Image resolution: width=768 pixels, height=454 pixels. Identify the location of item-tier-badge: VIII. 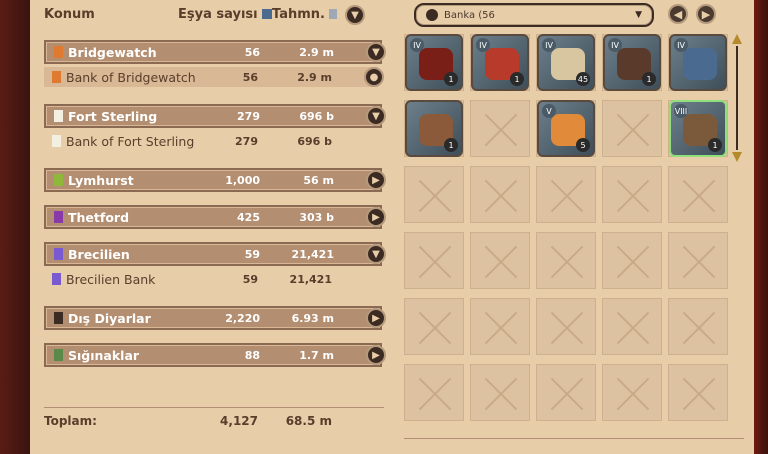
(681, 111).